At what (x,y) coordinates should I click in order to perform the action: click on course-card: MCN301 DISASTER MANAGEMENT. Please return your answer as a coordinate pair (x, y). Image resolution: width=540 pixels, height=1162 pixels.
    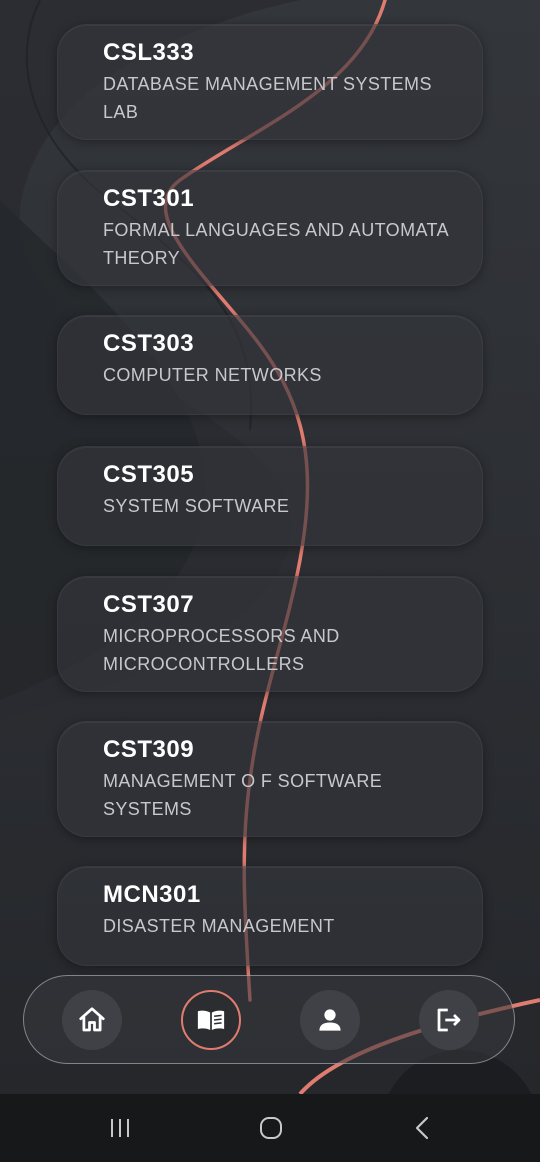
    Looking at the image, I should click on (270, 916).